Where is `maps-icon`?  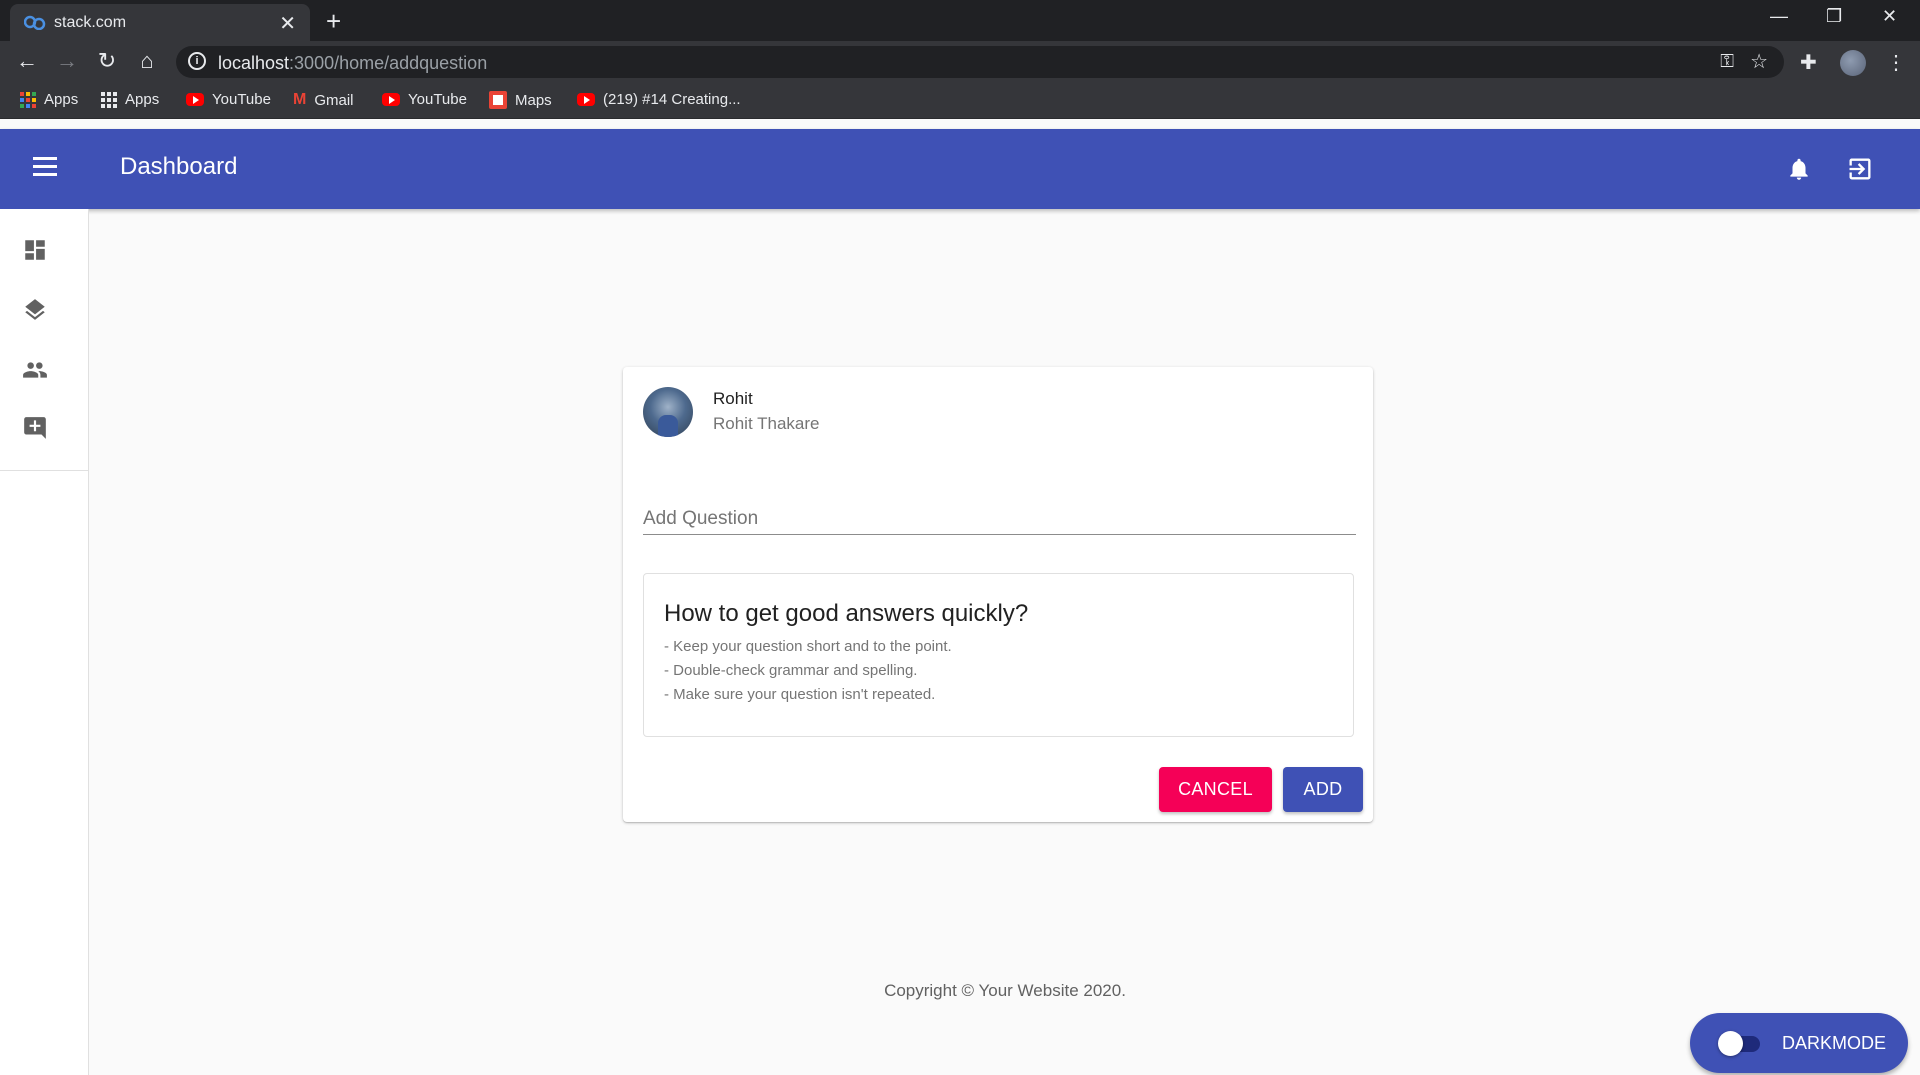 maps-icon is located at coordinates (498, 100).